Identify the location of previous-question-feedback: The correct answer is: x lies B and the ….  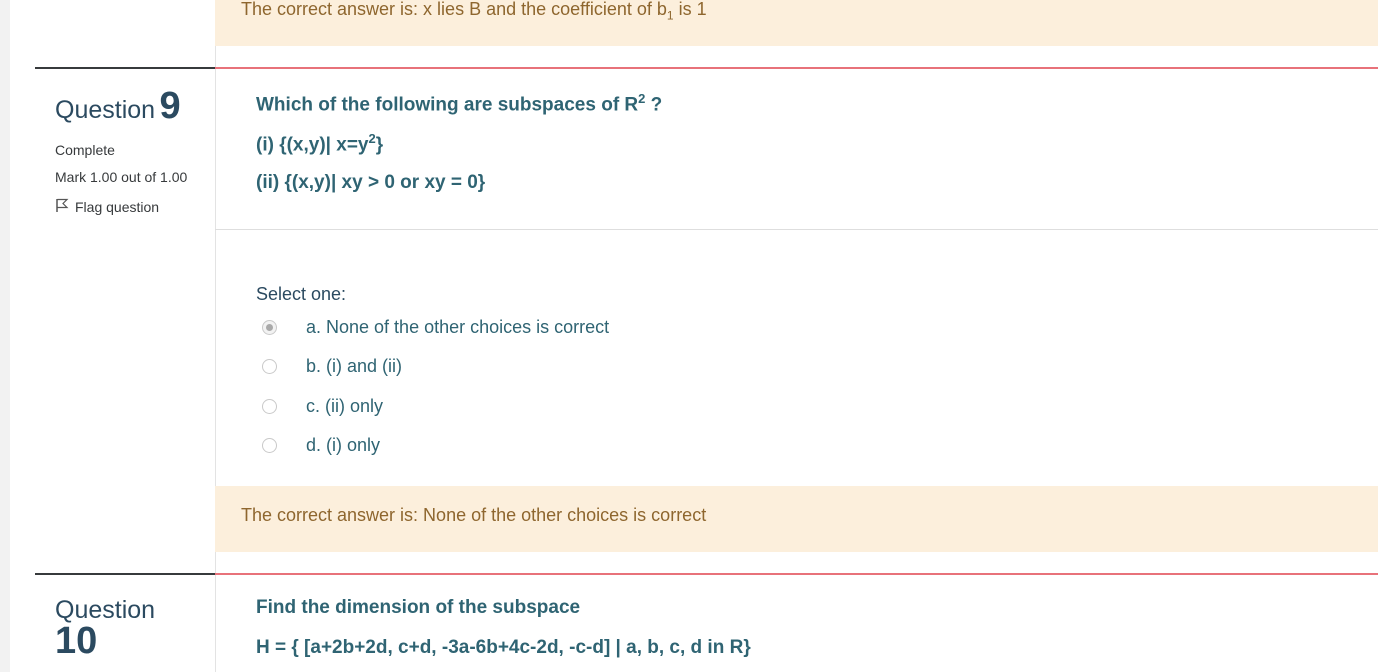
(796, 23).